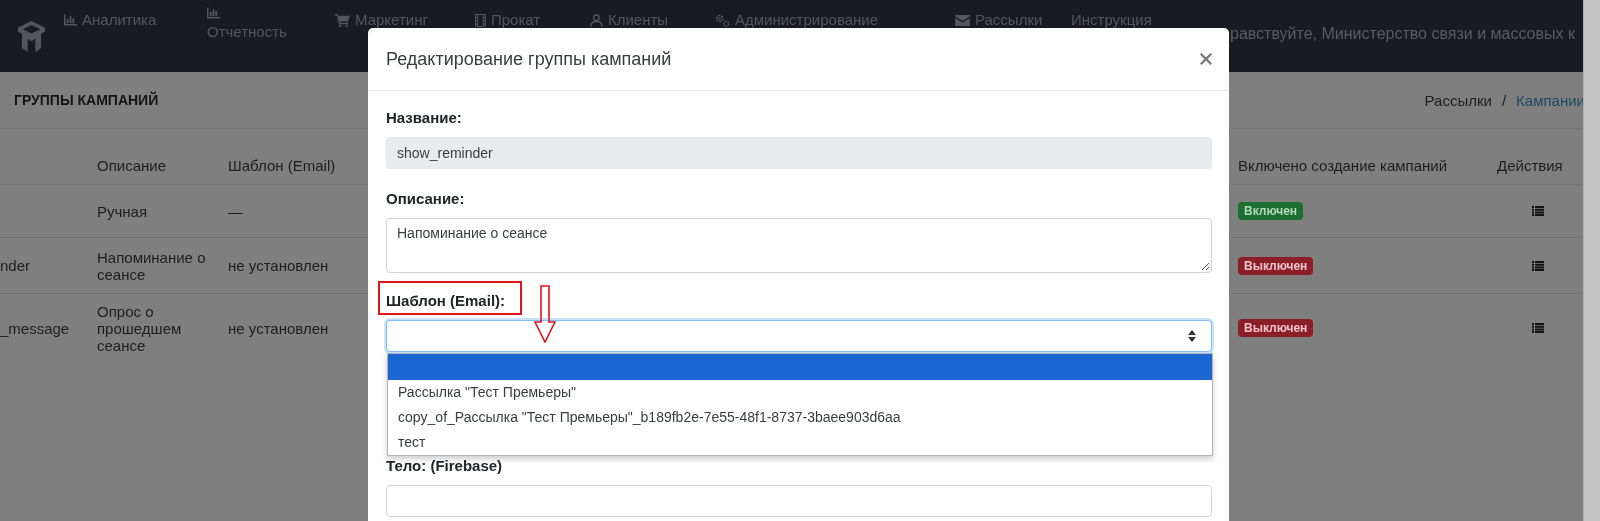 This screenshot has width=1600, height=521. I want to click on select-field, so click(799, 336).